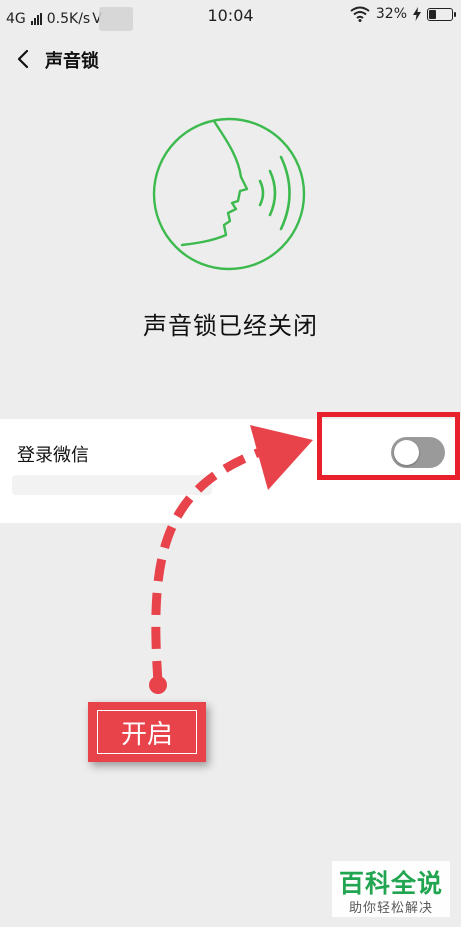 The image size is (461, 927). I want to click on blurred-subtitle, so click(112, 485).